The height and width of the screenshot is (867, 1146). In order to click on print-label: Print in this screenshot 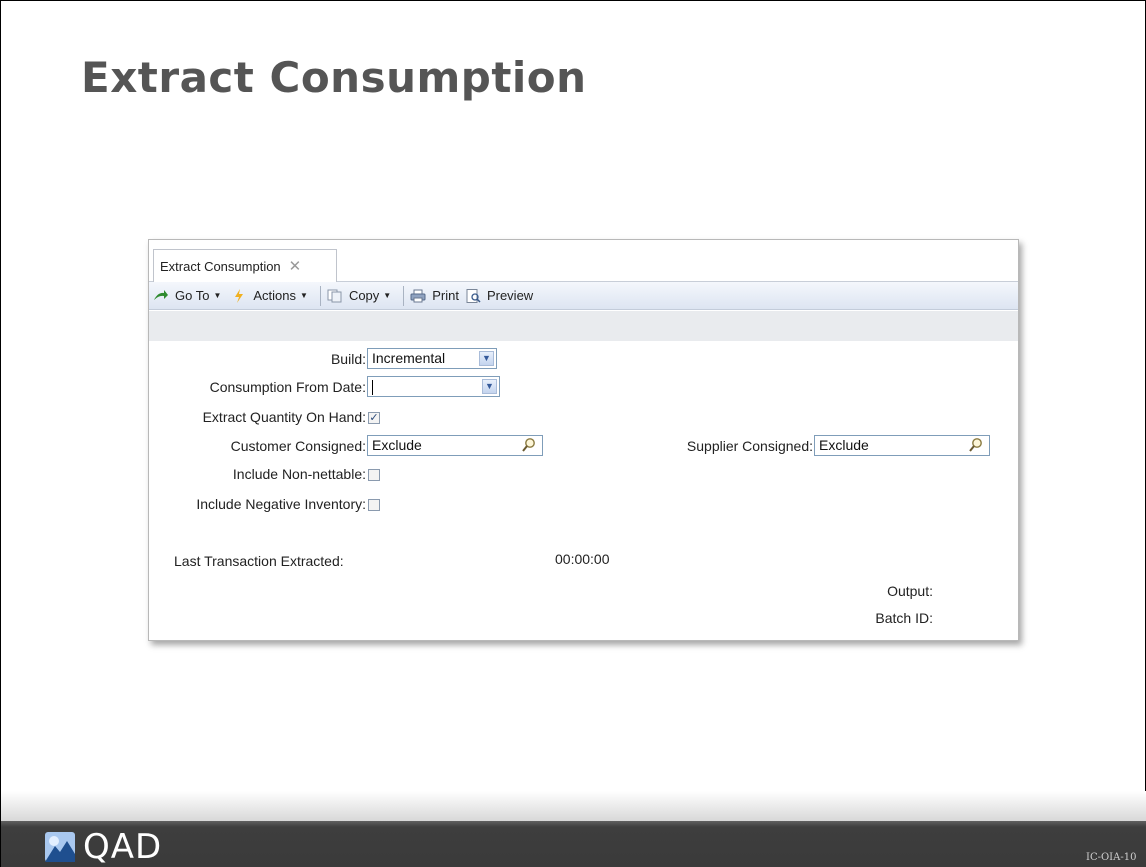, I will do `click(445, 295)`.